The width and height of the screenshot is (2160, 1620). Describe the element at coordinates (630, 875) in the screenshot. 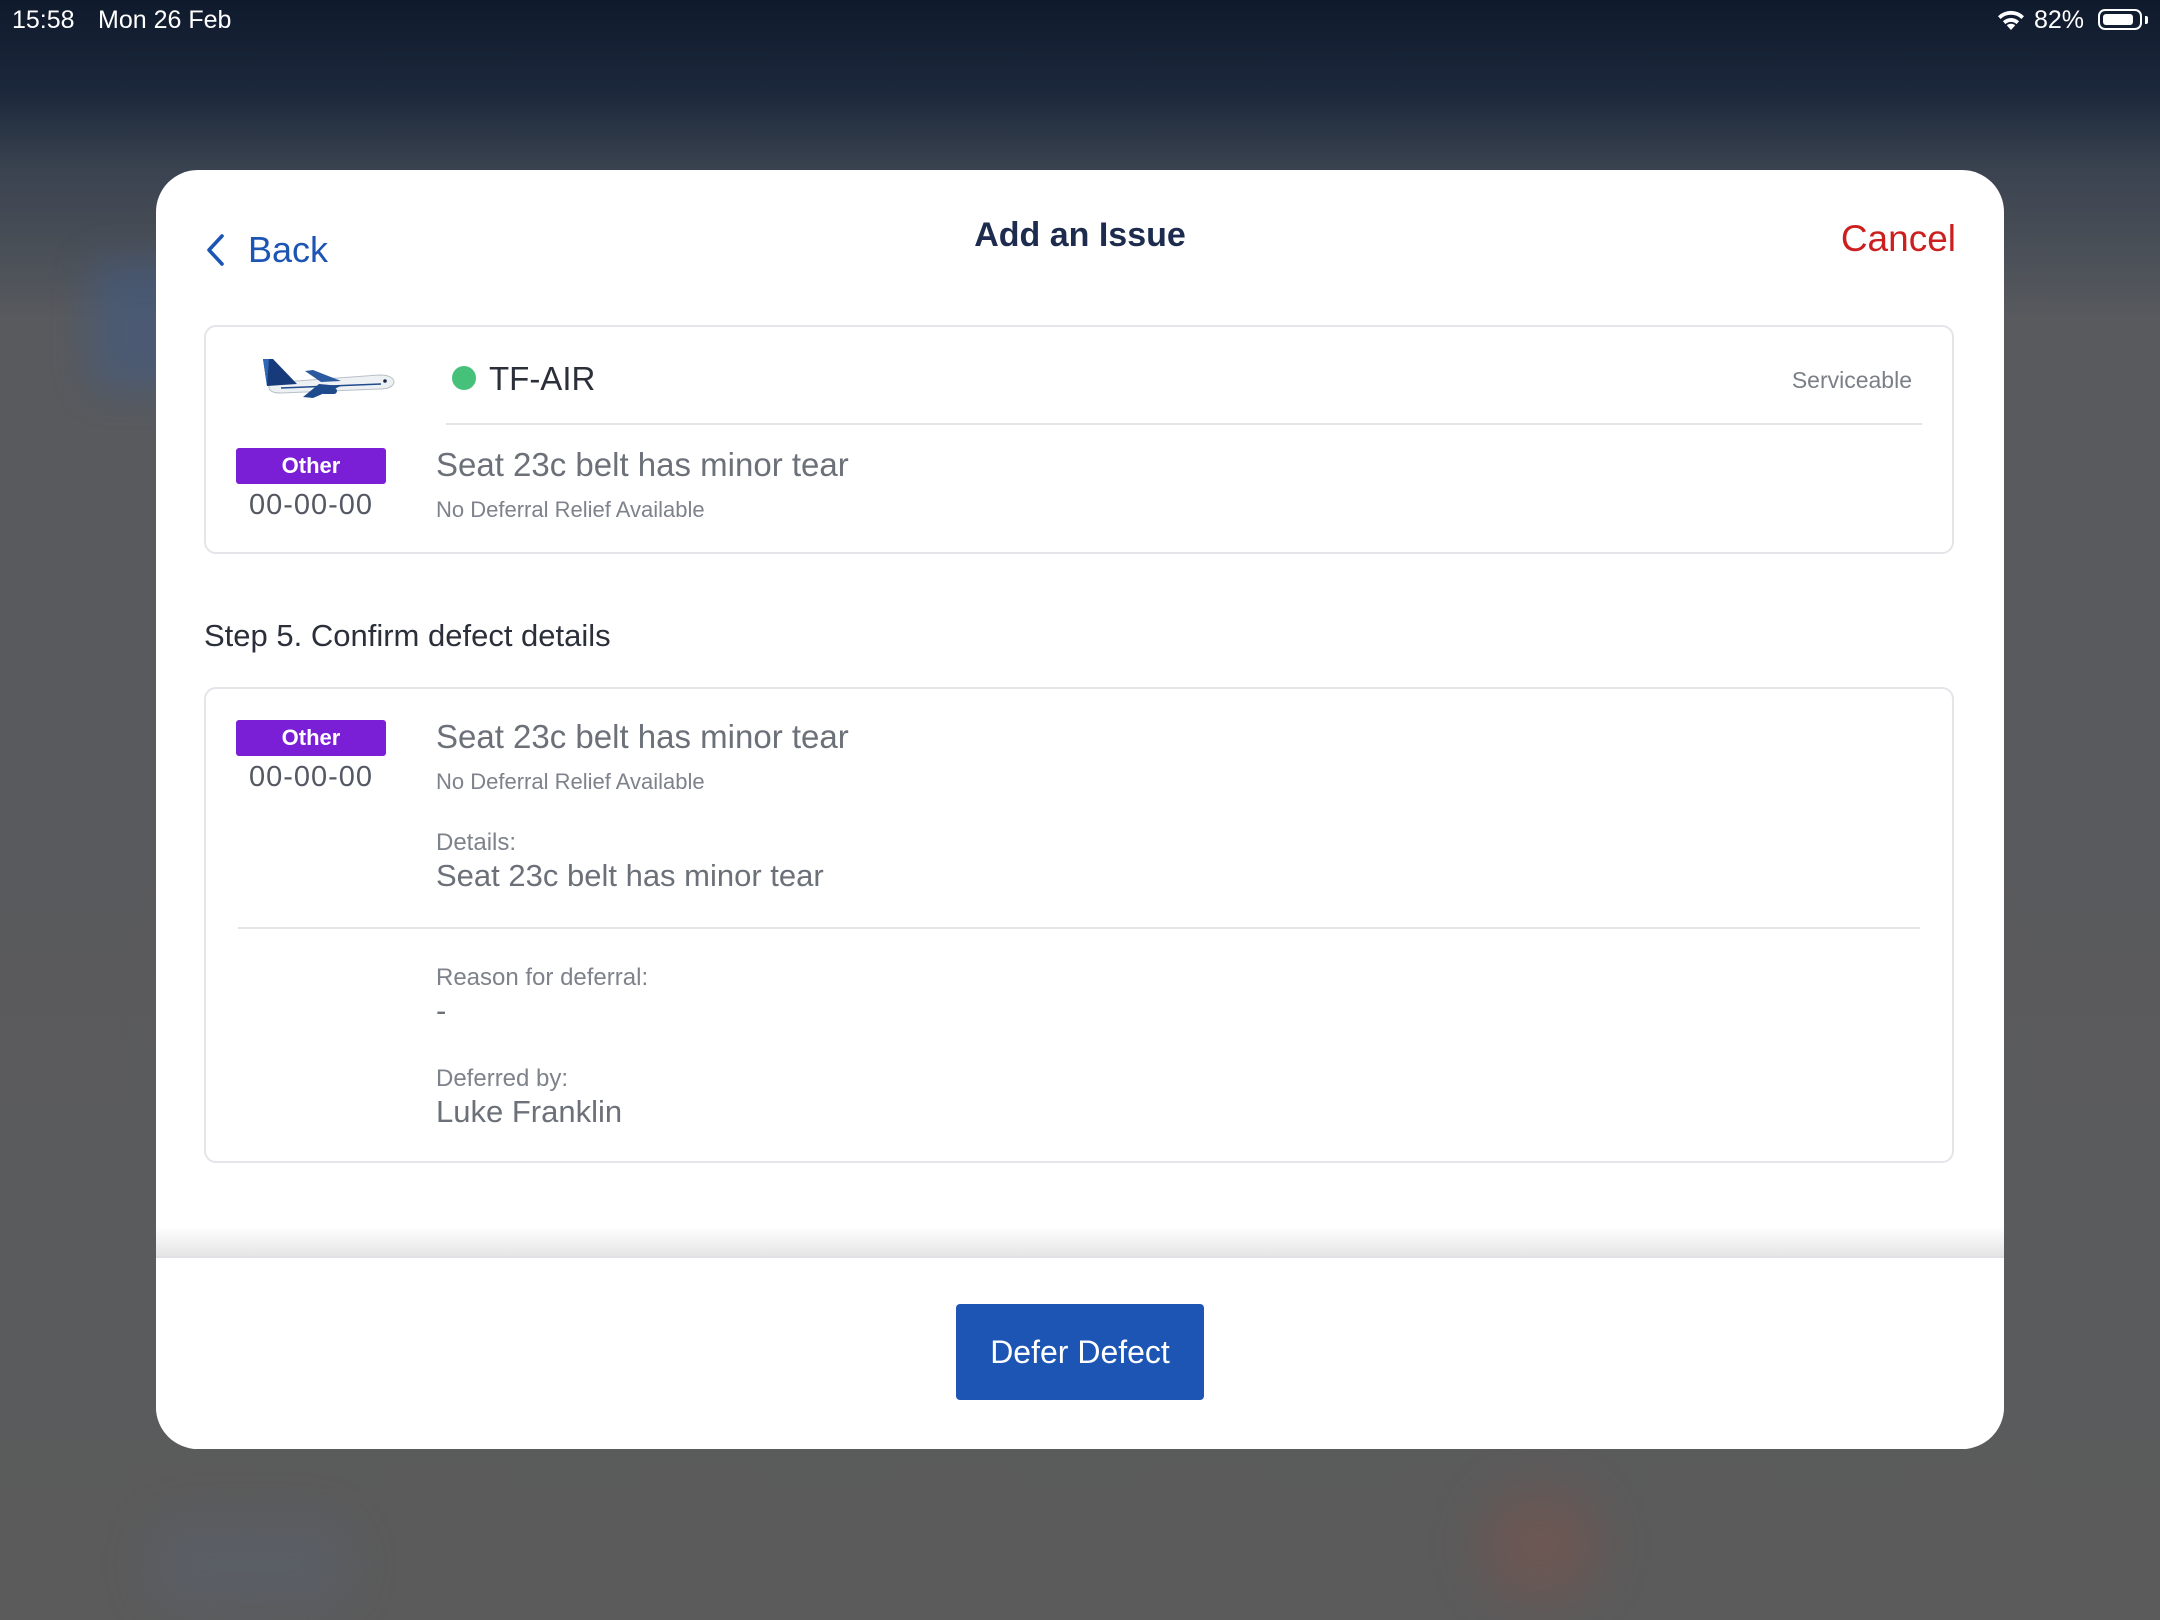

I see `details-value: Seat 23c belt has minor tear` at that location.